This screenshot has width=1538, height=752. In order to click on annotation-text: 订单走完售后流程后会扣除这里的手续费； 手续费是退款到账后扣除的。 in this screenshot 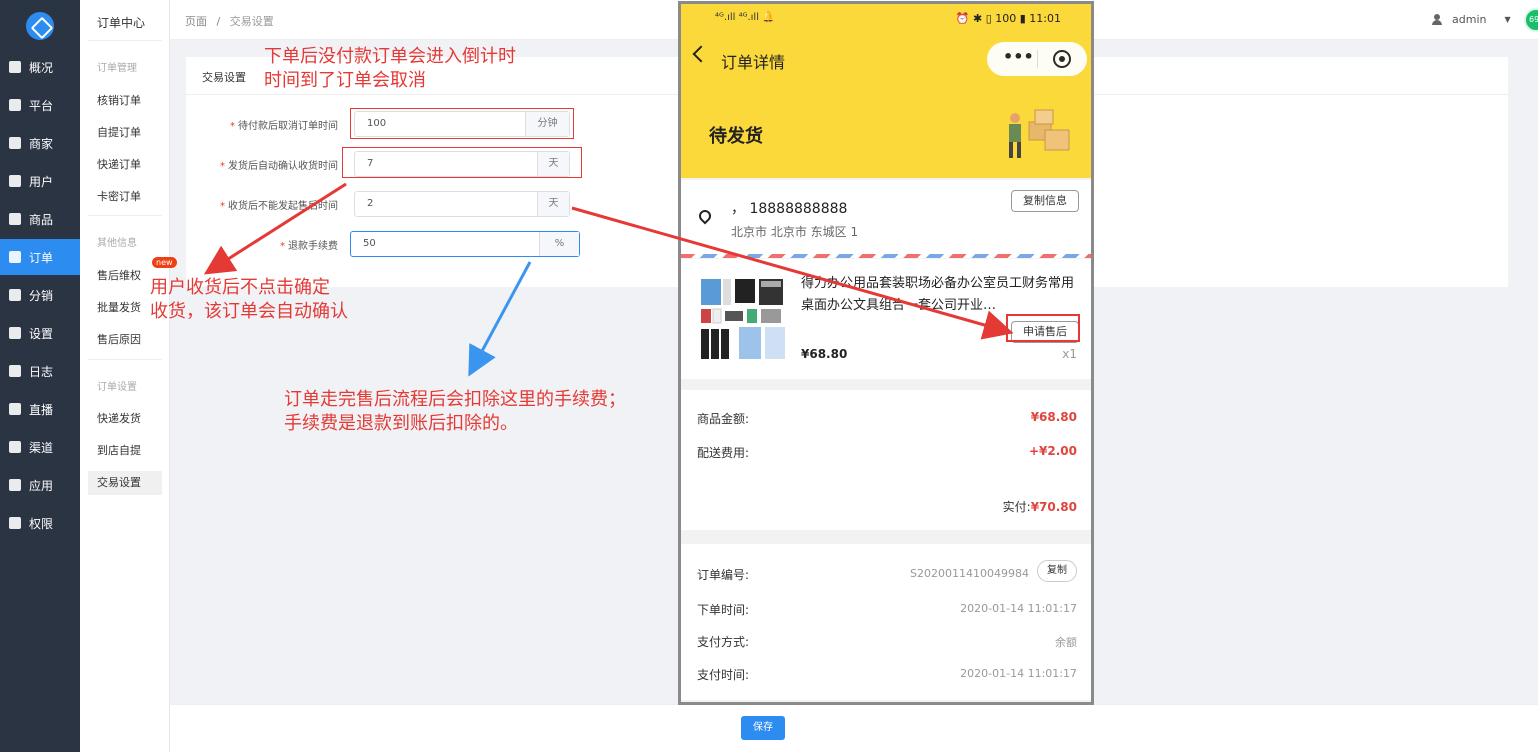, I will do `click(455, 411)`.